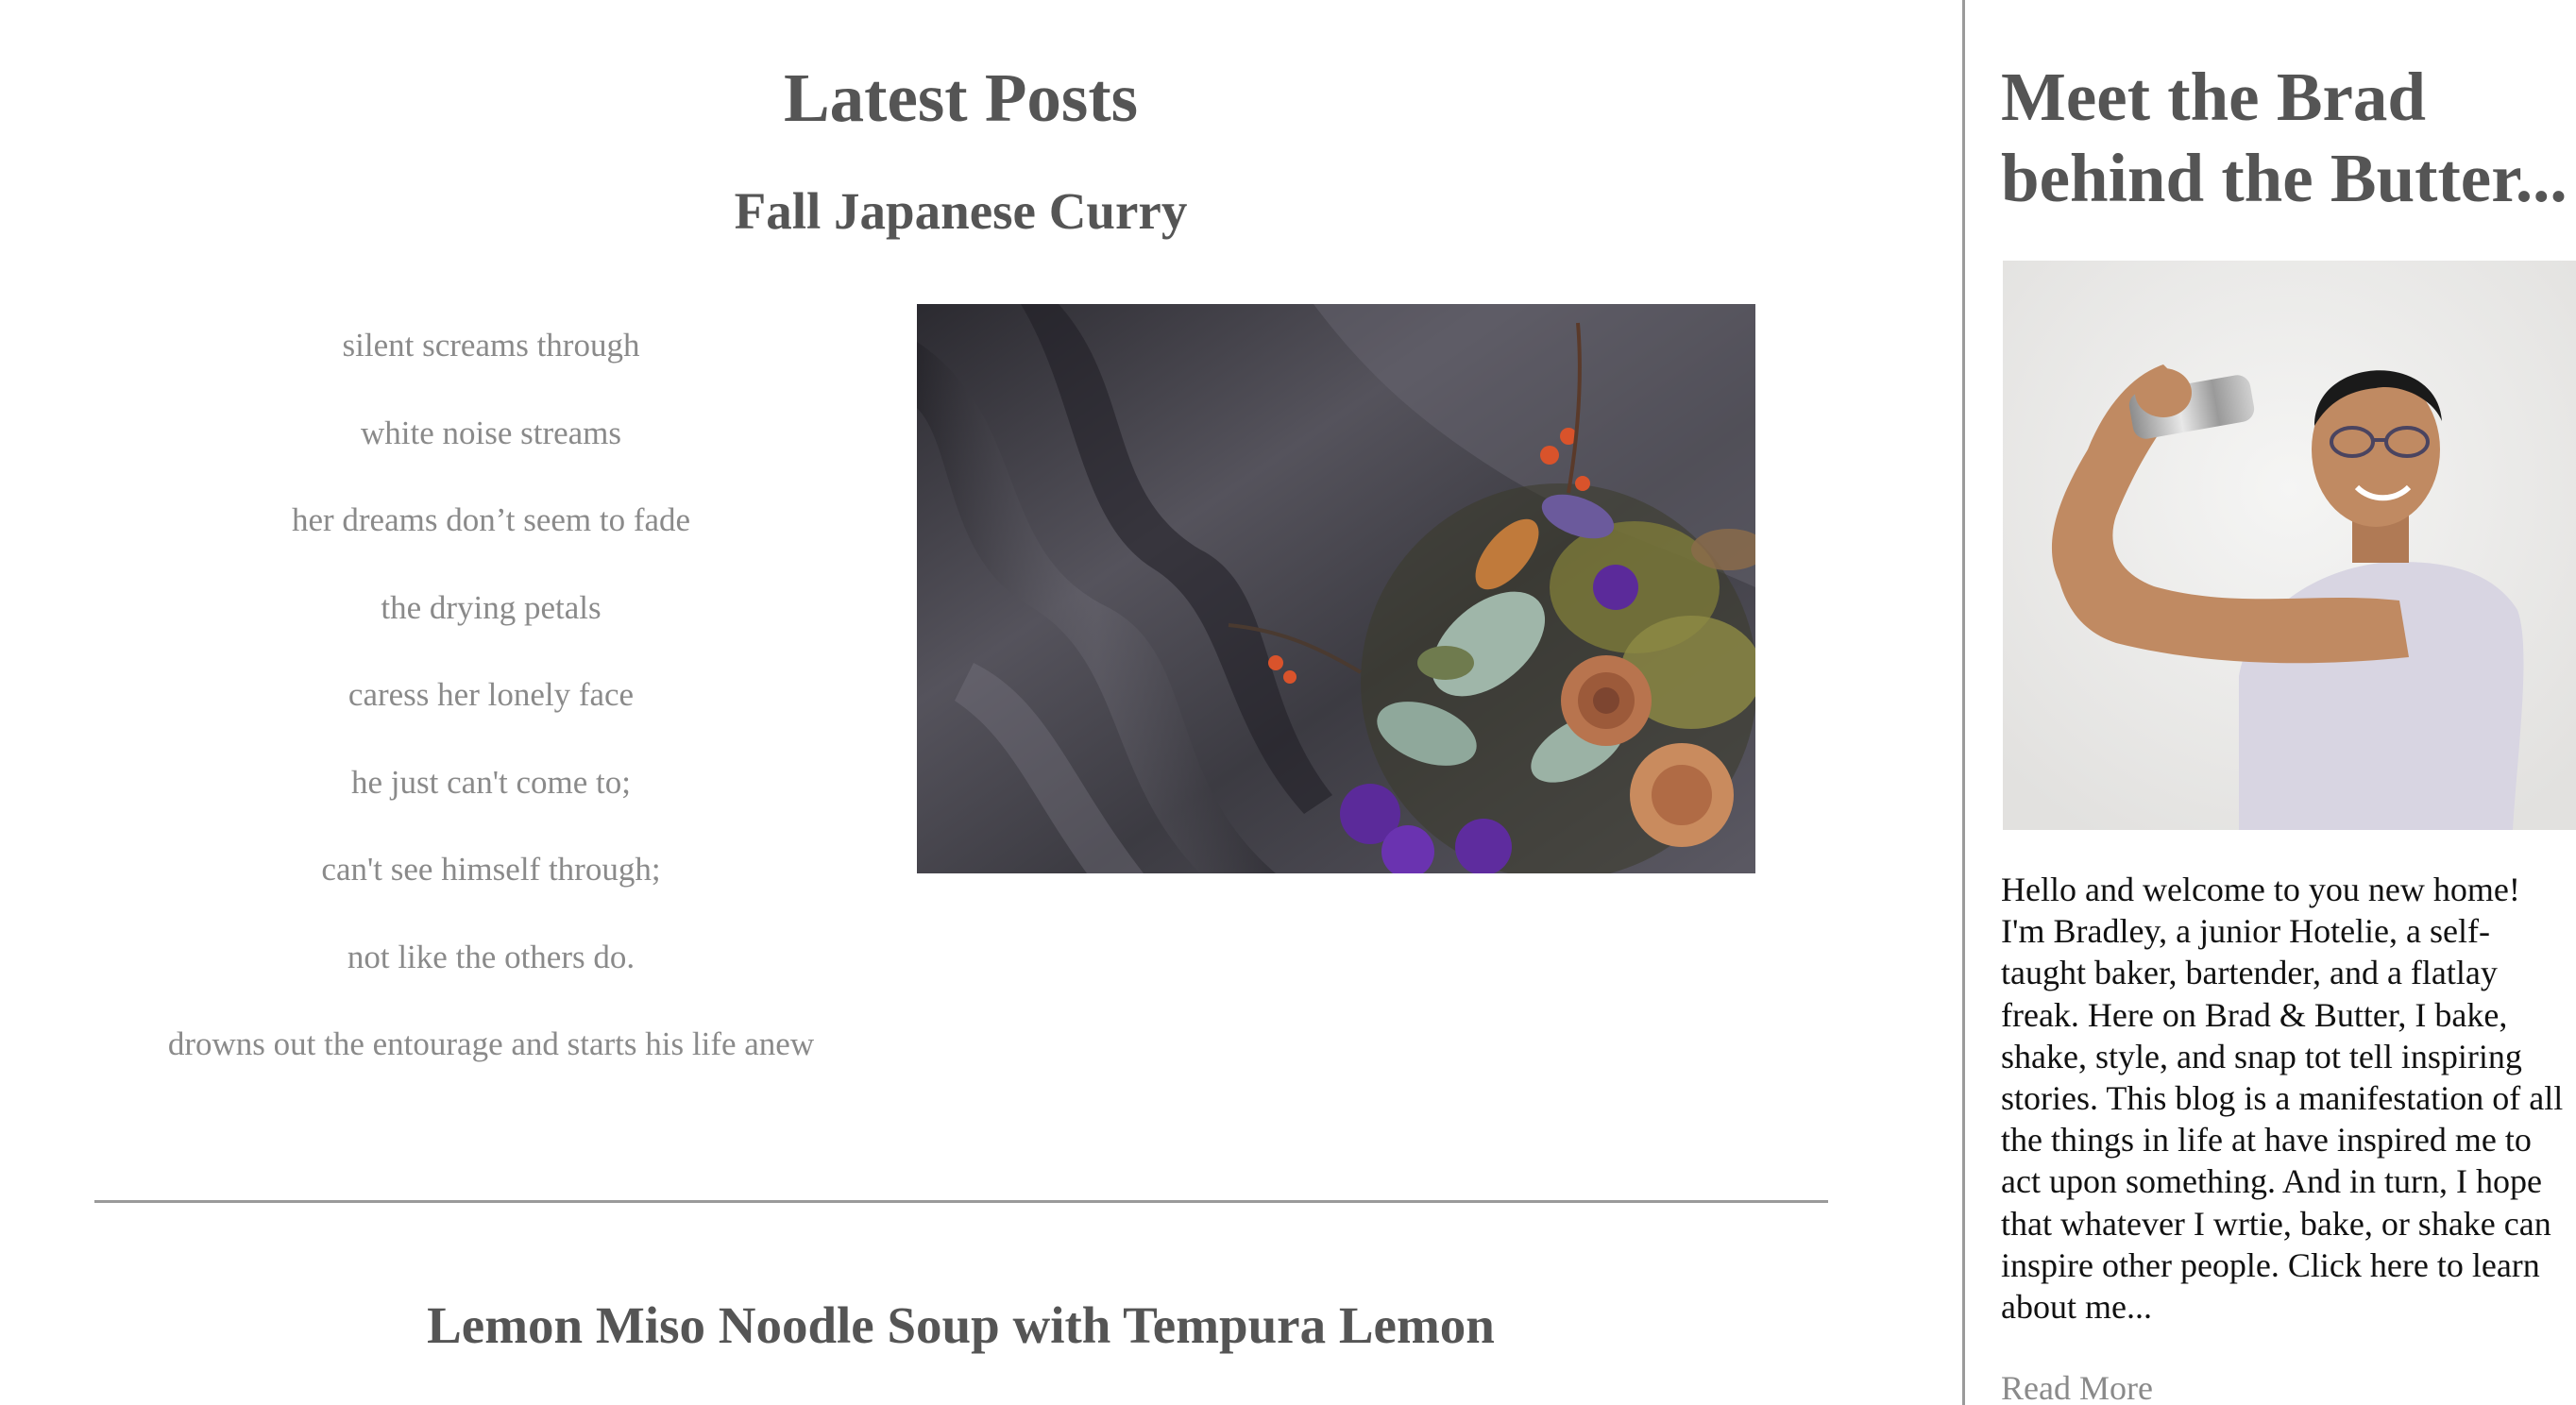 The height and width of the screenshot is (1405, 2576). I want to click on poem-line: caress her lonely face, so click(491, 694).